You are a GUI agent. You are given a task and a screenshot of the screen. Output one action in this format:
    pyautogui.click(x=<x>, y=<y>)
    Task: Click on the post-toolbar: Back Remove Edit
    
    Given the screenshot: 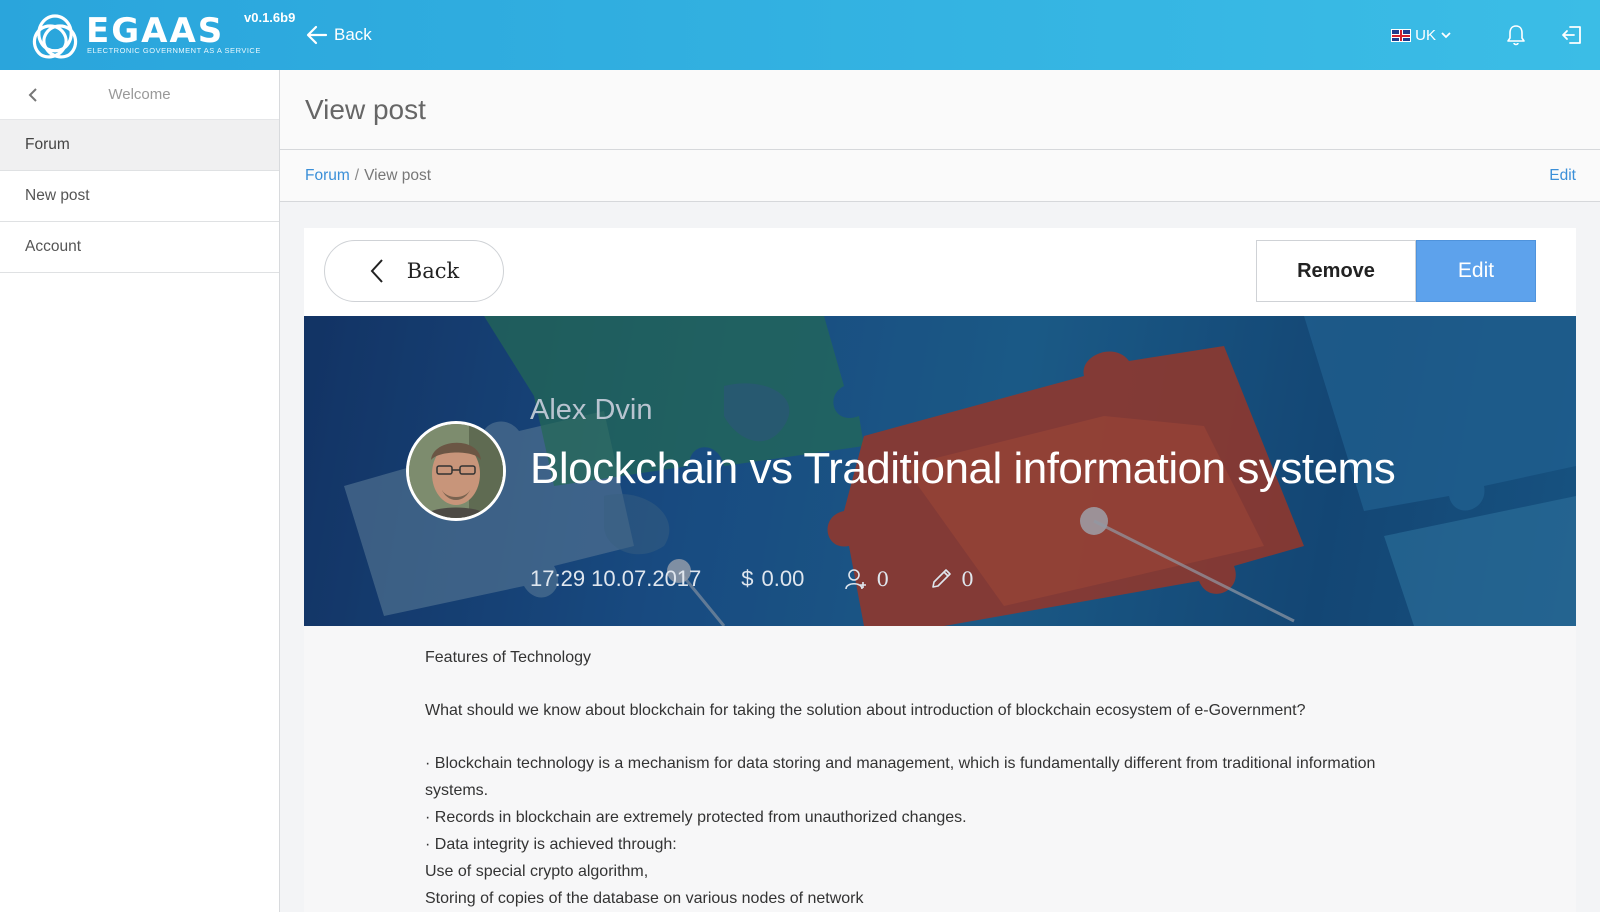 What is the action you would take?
    pyautogui.click(x=940, y=272)
    